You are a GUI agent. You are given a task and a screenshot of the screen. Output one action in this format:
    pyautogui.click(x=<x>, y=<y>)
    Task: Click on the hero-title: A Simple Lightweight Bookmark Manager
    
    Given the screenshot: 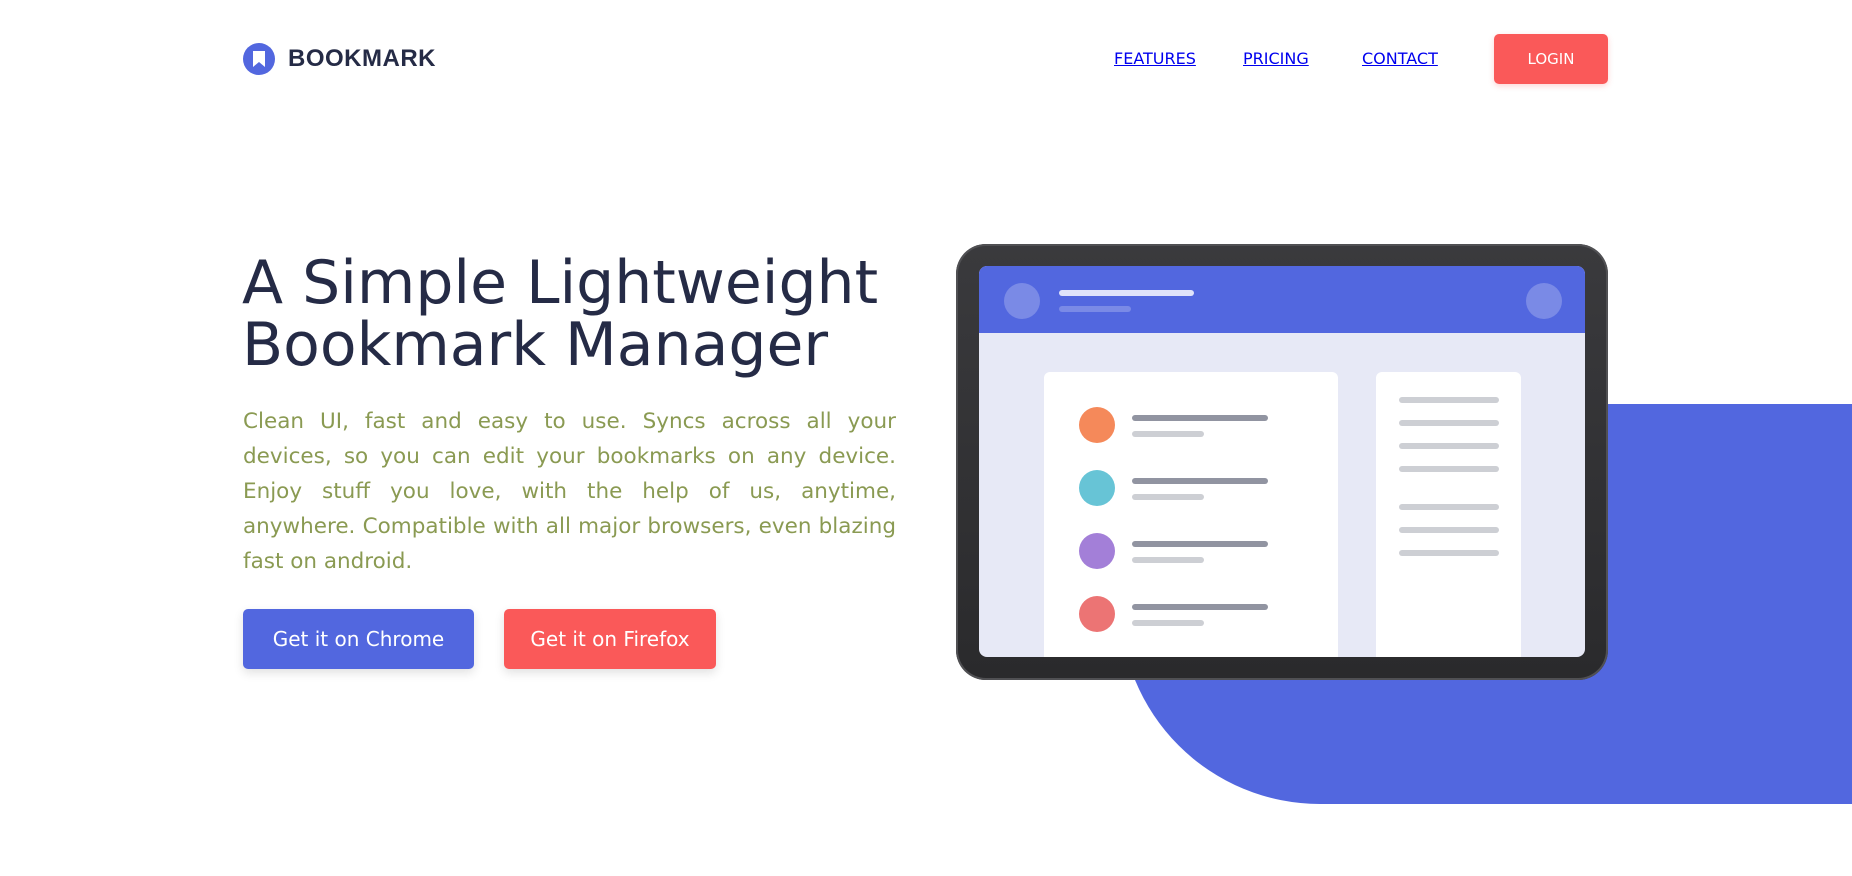 What is the action you would take?
    pyautogui.click(x=560, y=314)
    